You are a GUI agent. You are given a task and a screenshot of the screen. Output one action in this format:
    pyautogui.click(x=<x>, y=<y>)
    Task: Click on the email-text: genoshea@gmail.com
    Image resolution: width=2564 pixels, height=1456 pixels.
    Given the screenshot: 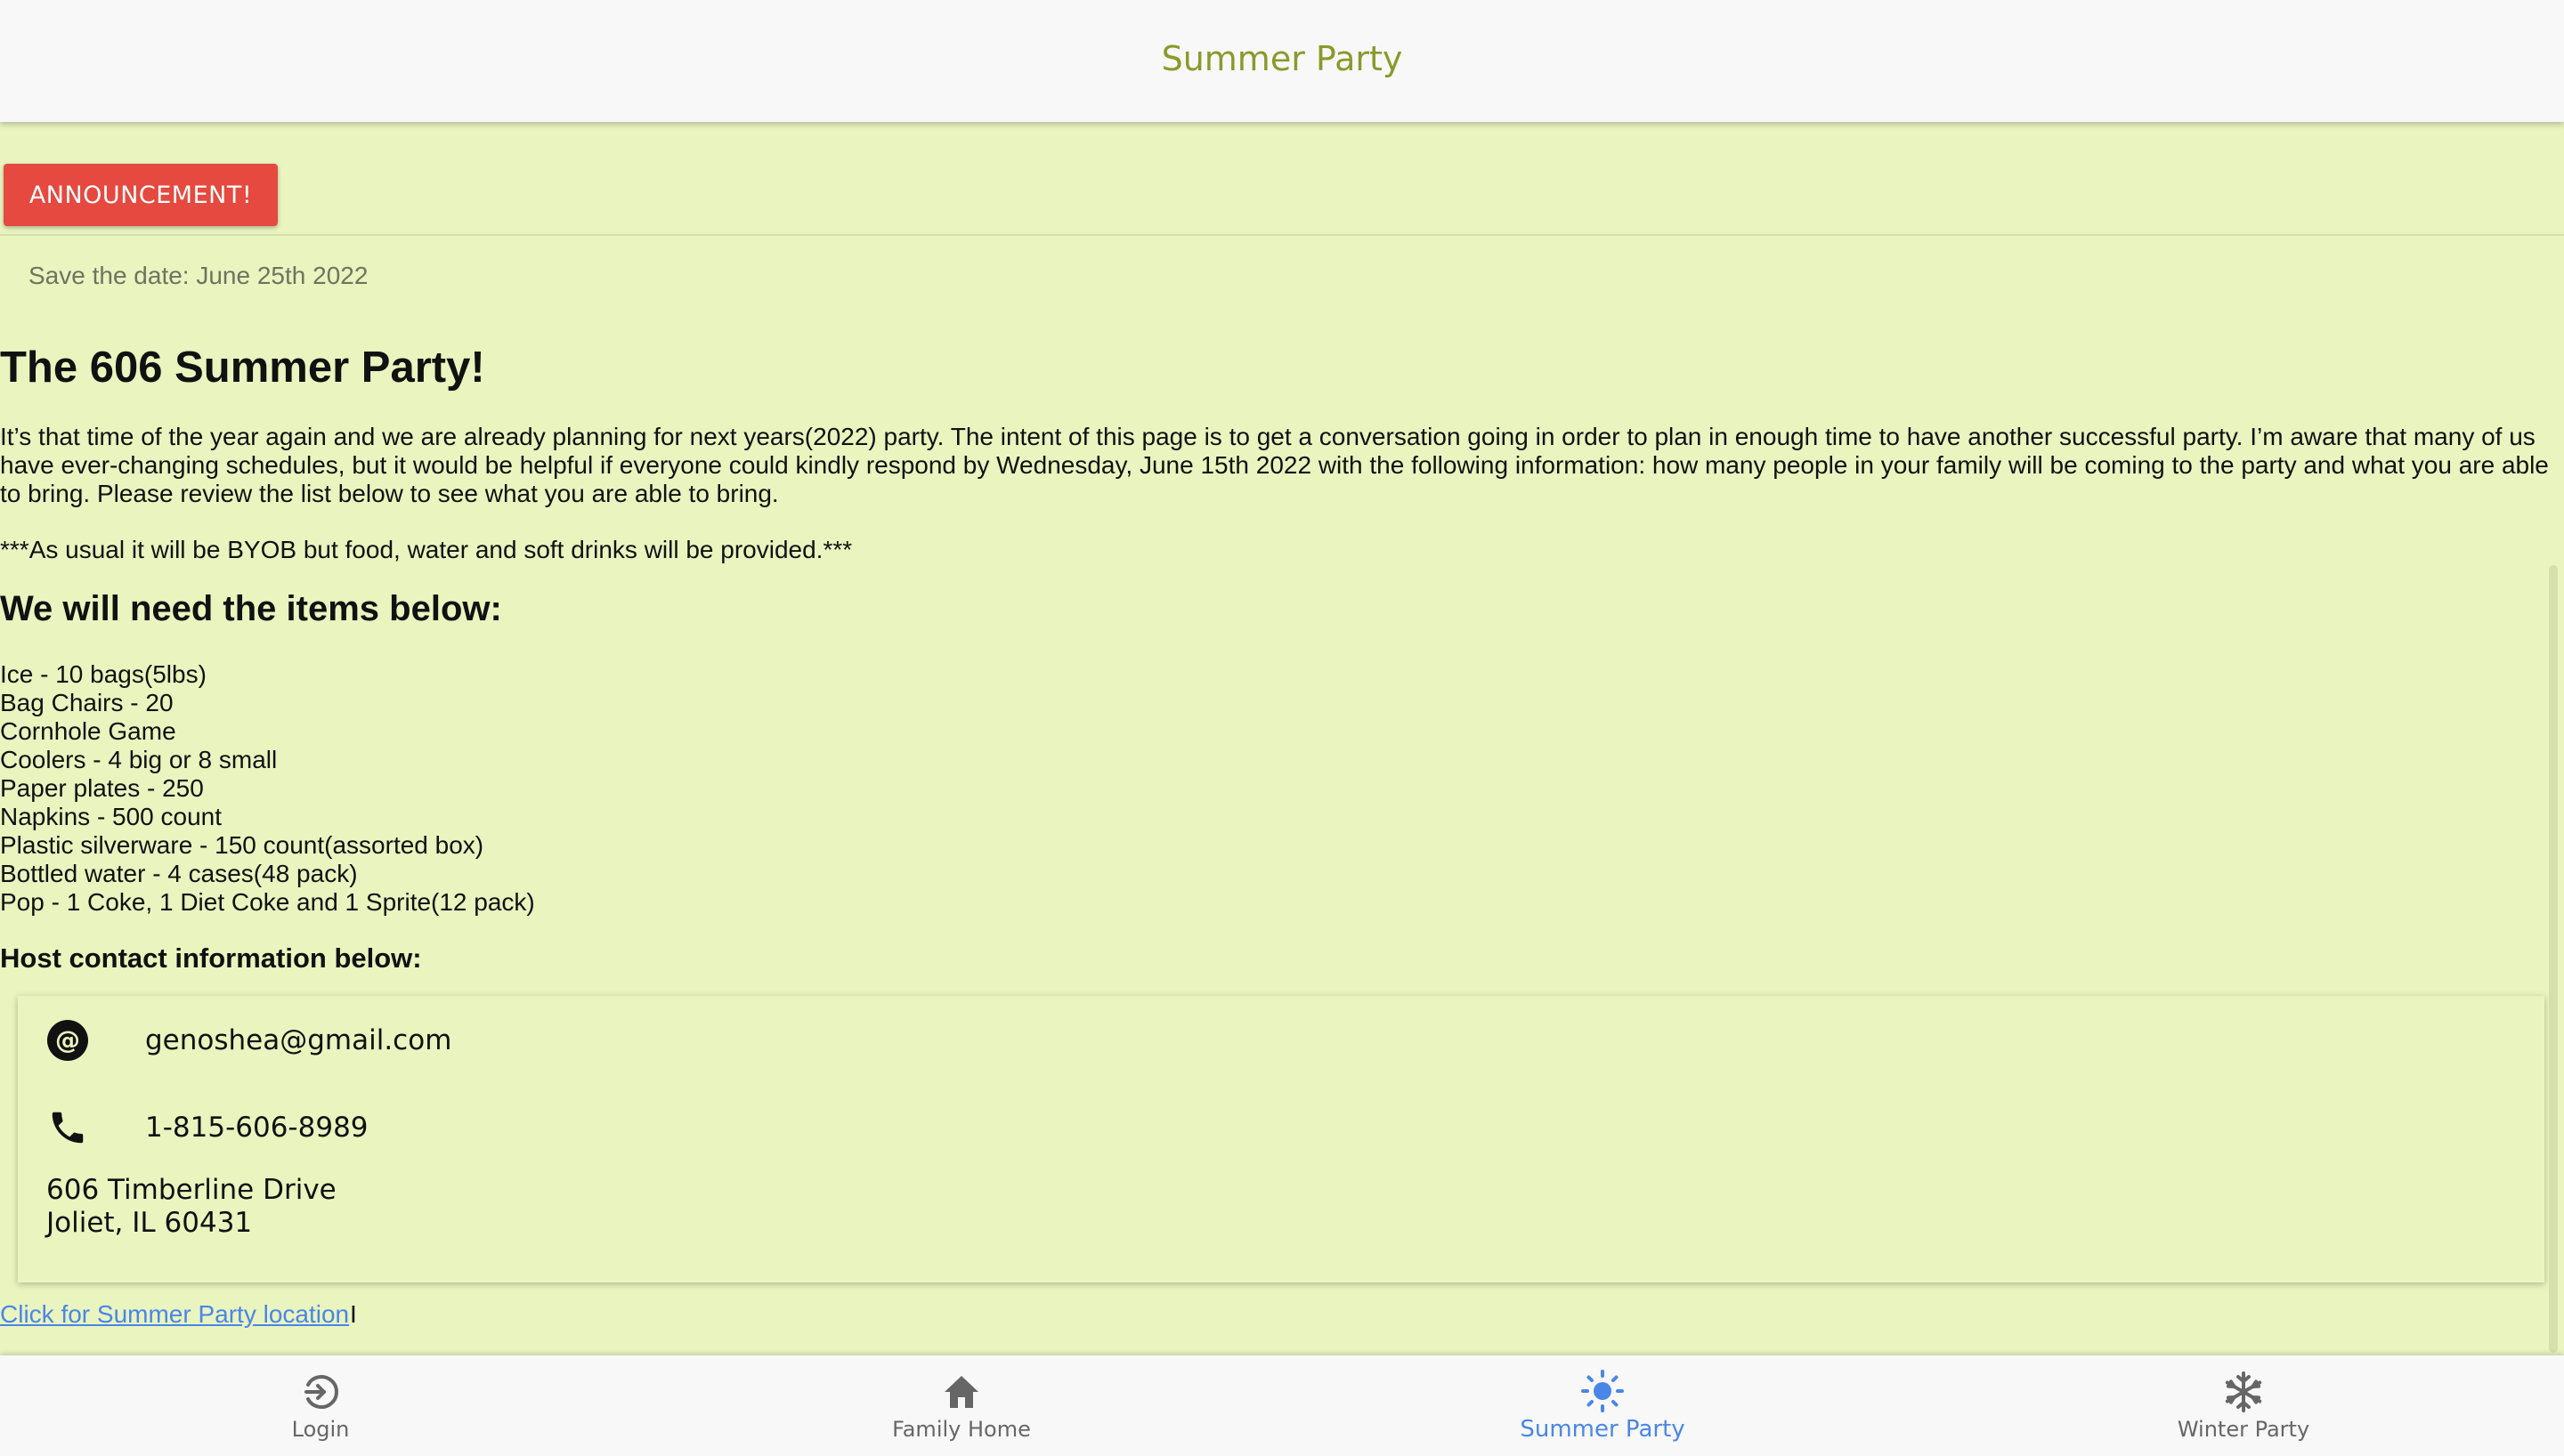 What is the action you would take?
    pyautogui.click(x=298, y=1040)
    